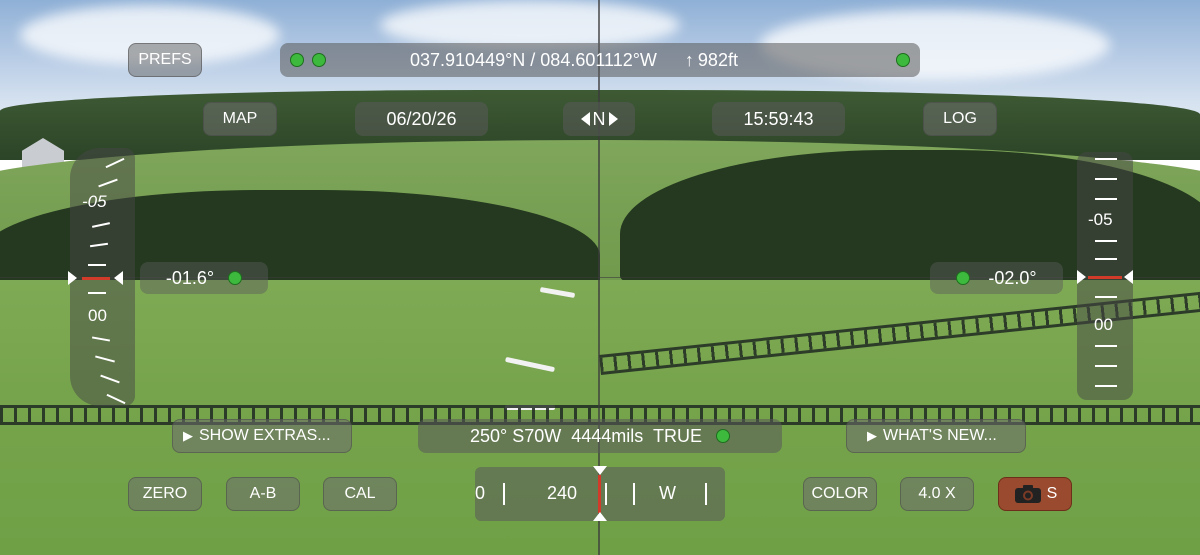  I want to click on heading-value: 250° S70W 4444mils TRUE, so click(586, 435).